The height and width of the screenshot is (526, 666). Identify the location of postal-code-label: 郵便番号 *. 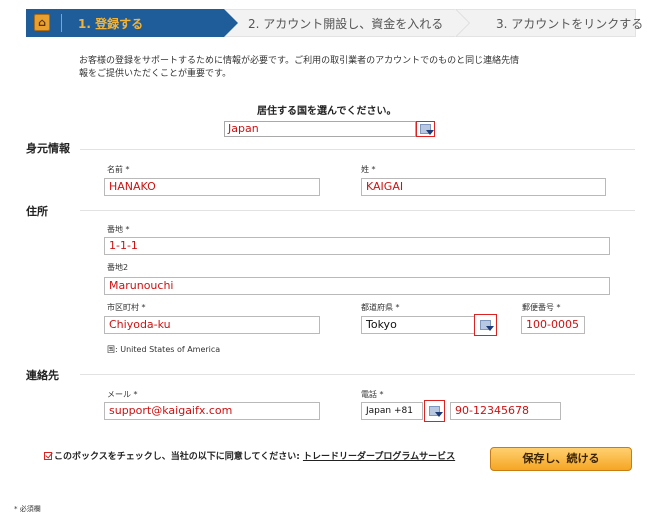
(541, 307).